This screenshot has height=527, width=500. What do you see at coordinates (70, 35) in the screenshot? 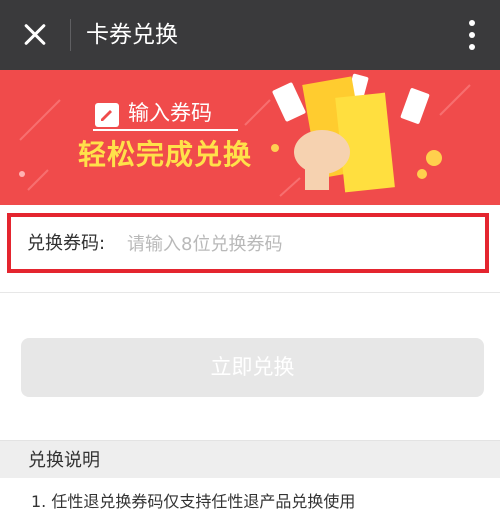
I see `title-divider` at bounding box center [70, 35].